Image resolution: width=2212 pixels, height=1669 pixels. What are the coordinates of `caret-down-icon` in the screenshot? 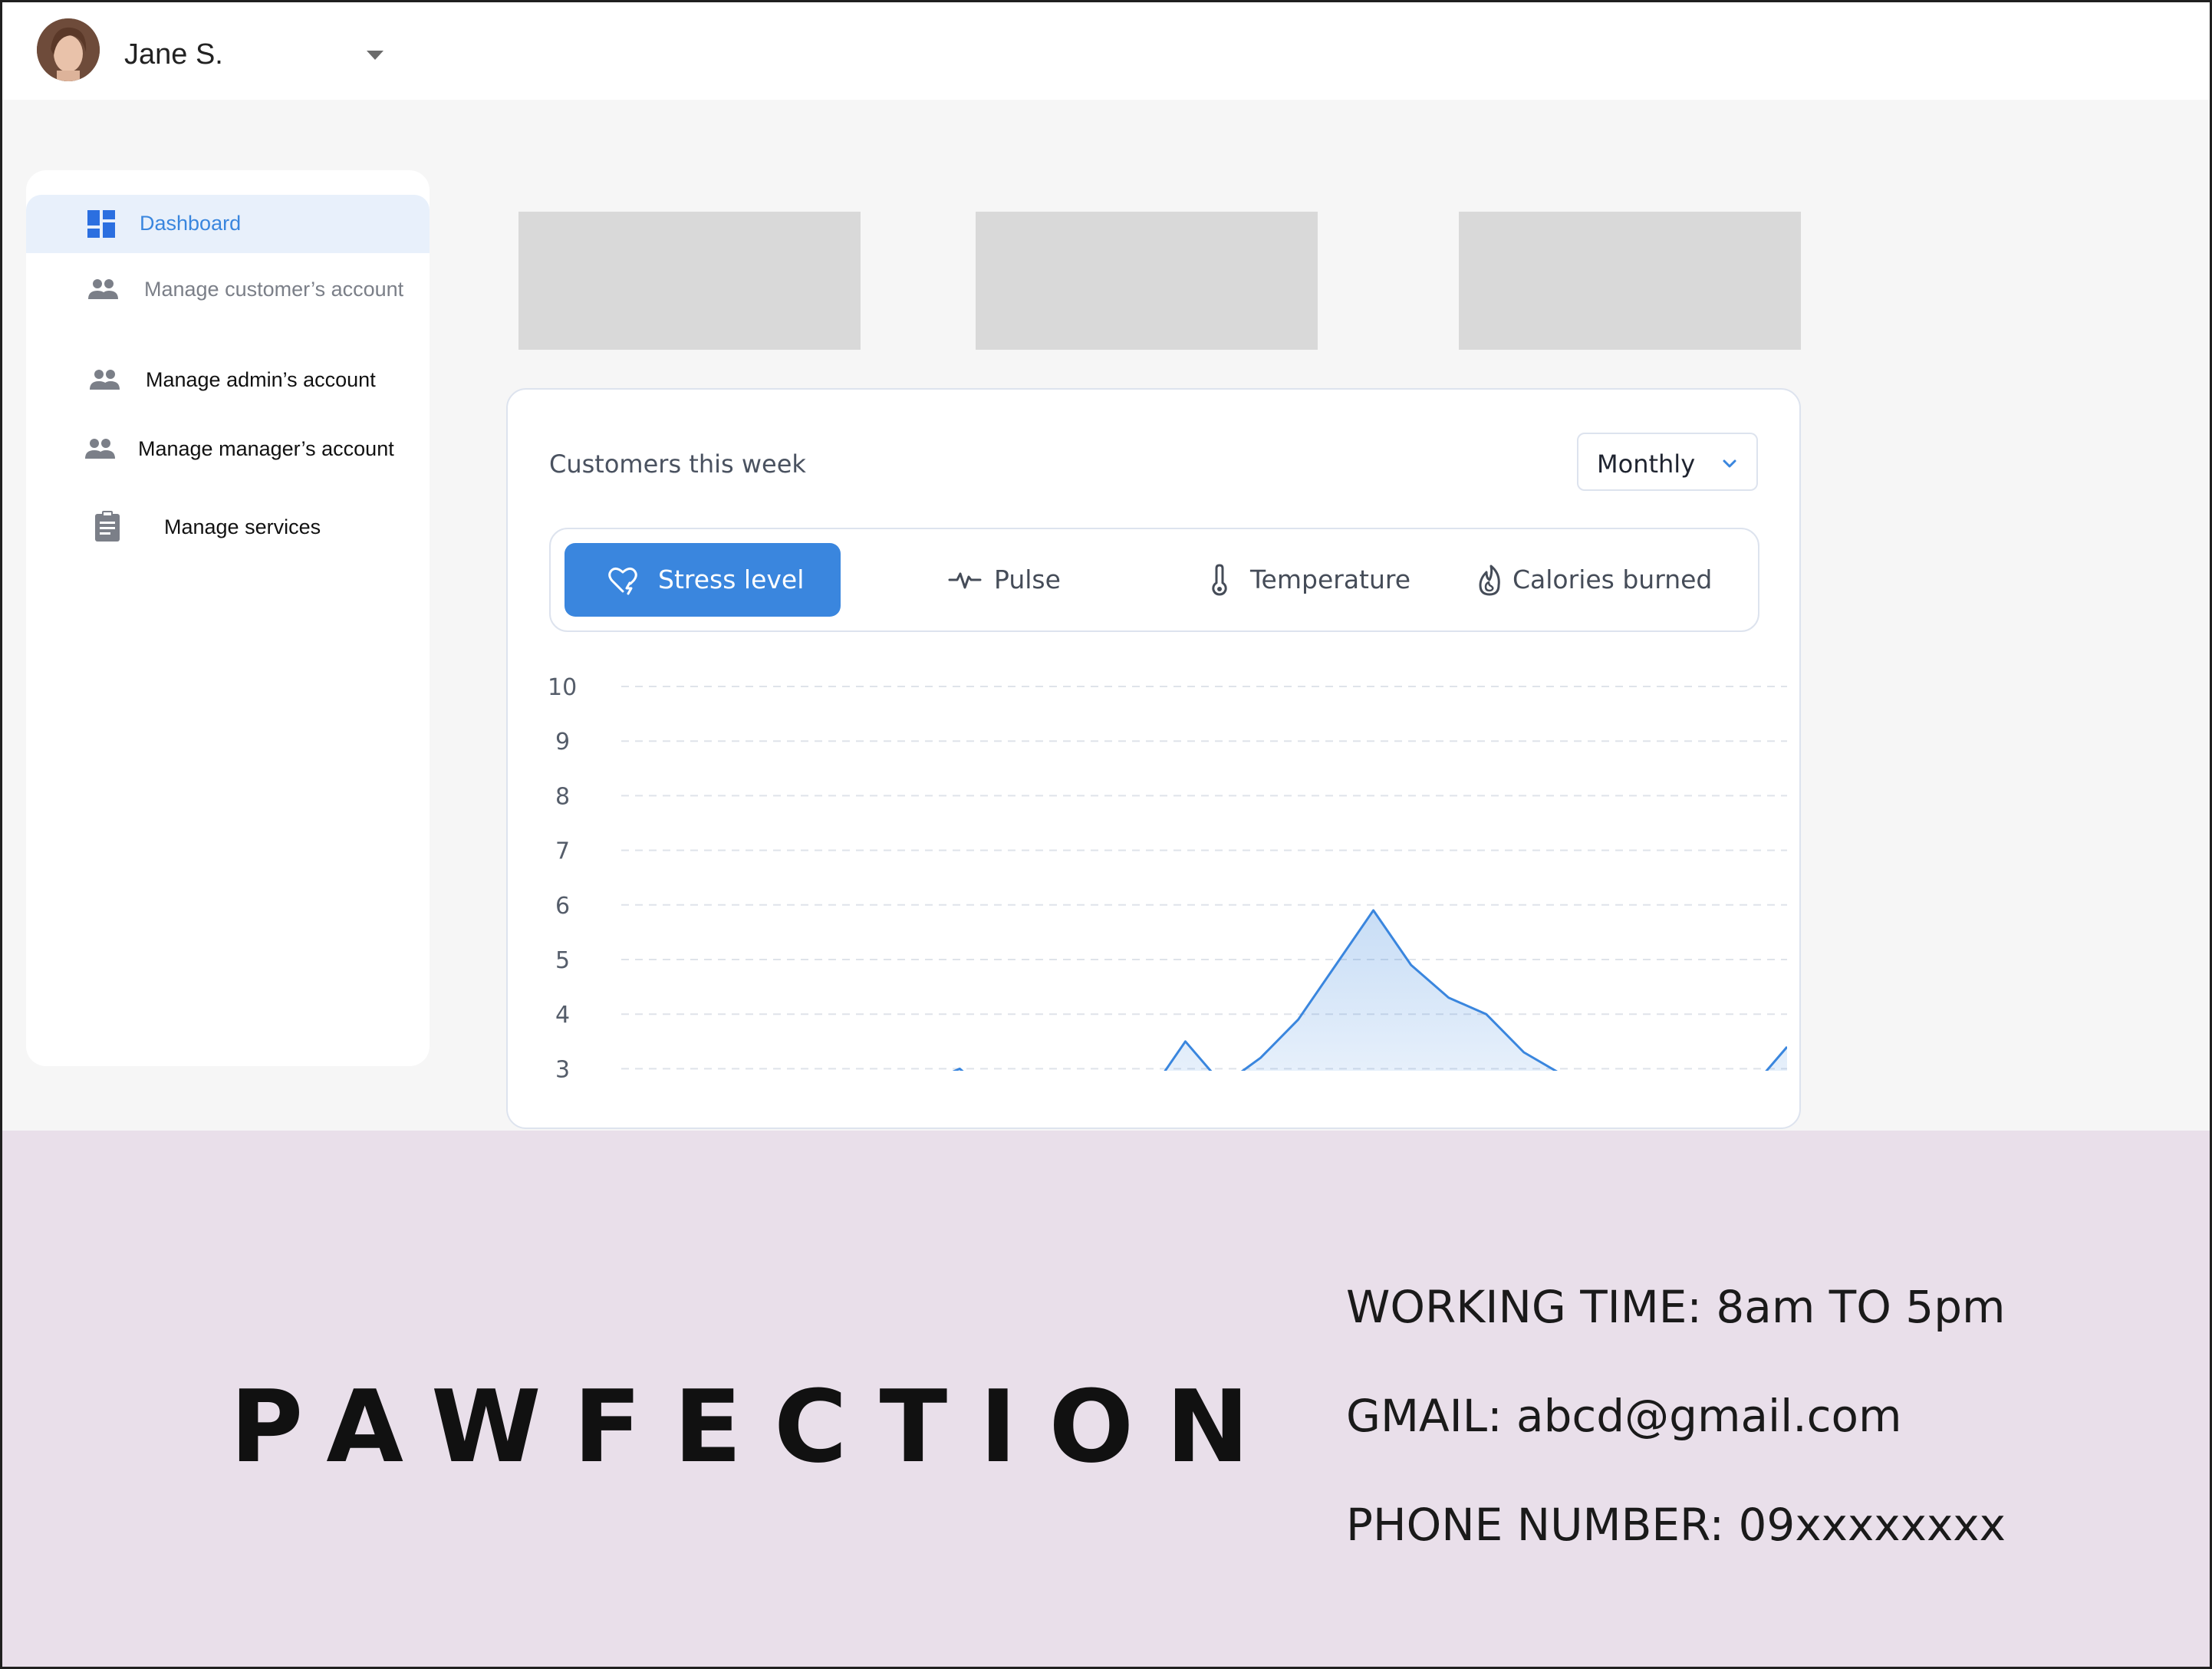 It's located at (375, 55).